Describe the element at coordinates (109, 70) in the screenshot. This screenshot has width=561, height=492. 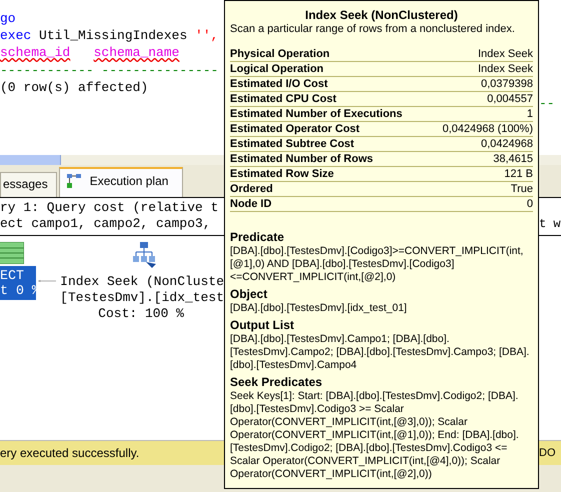
I see `dashed-rule: ------------ ---------------` at that location.